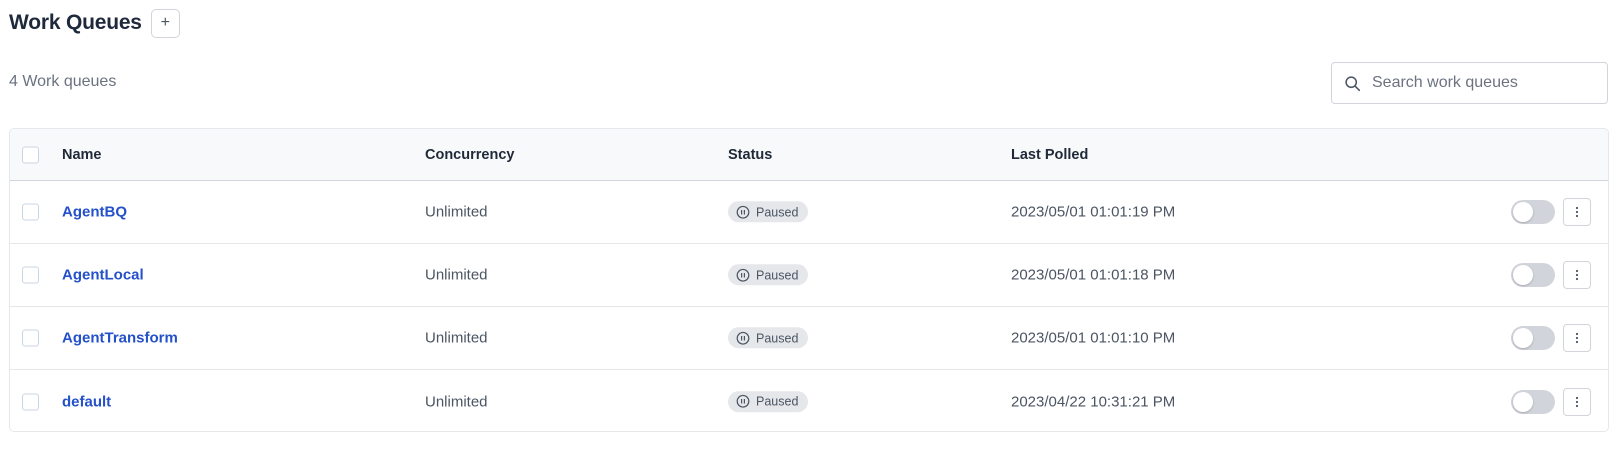 The image size is (1618, 450). Describe the element at coordinates (1482, 83) in the screenshot. I see `search-input` at that location.